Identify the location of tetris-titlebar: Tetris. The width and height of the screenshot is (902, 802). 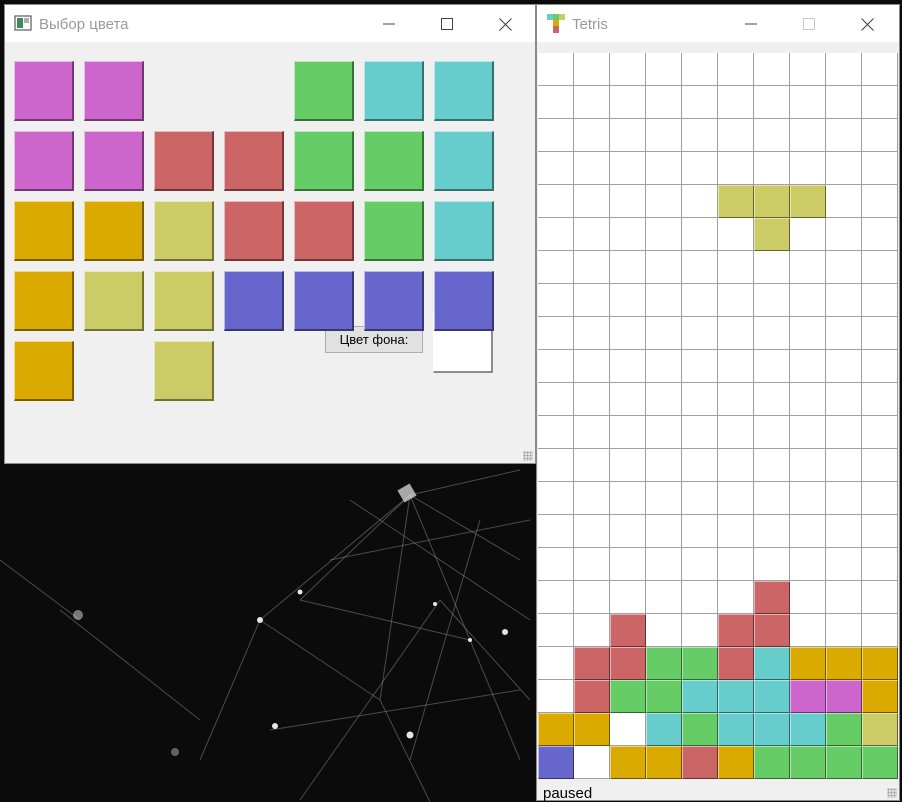
(718, 23).